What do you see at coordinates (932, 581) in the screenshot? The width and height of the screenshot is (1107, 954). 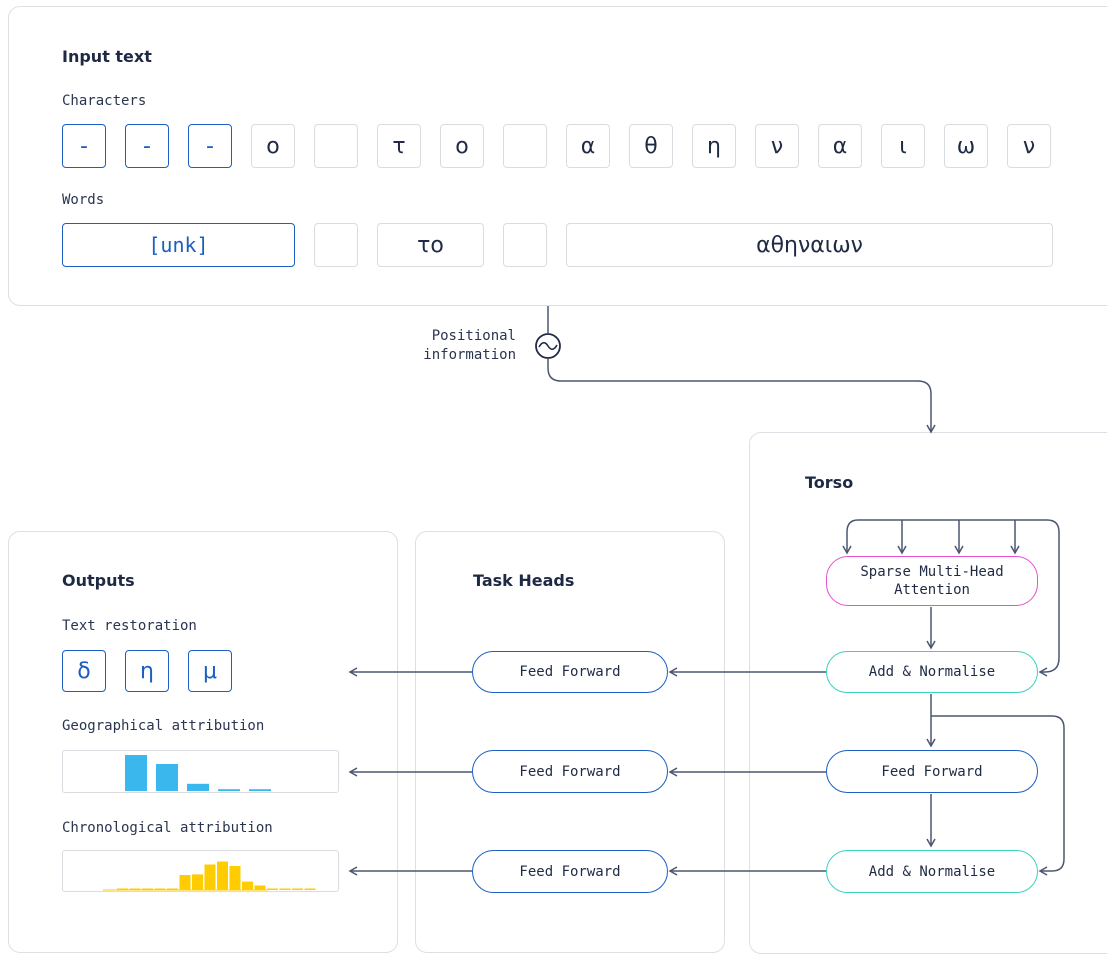 I see `sparse-attention-node: Sparse Multi-Head Attention` at bounding box center [932, 581].